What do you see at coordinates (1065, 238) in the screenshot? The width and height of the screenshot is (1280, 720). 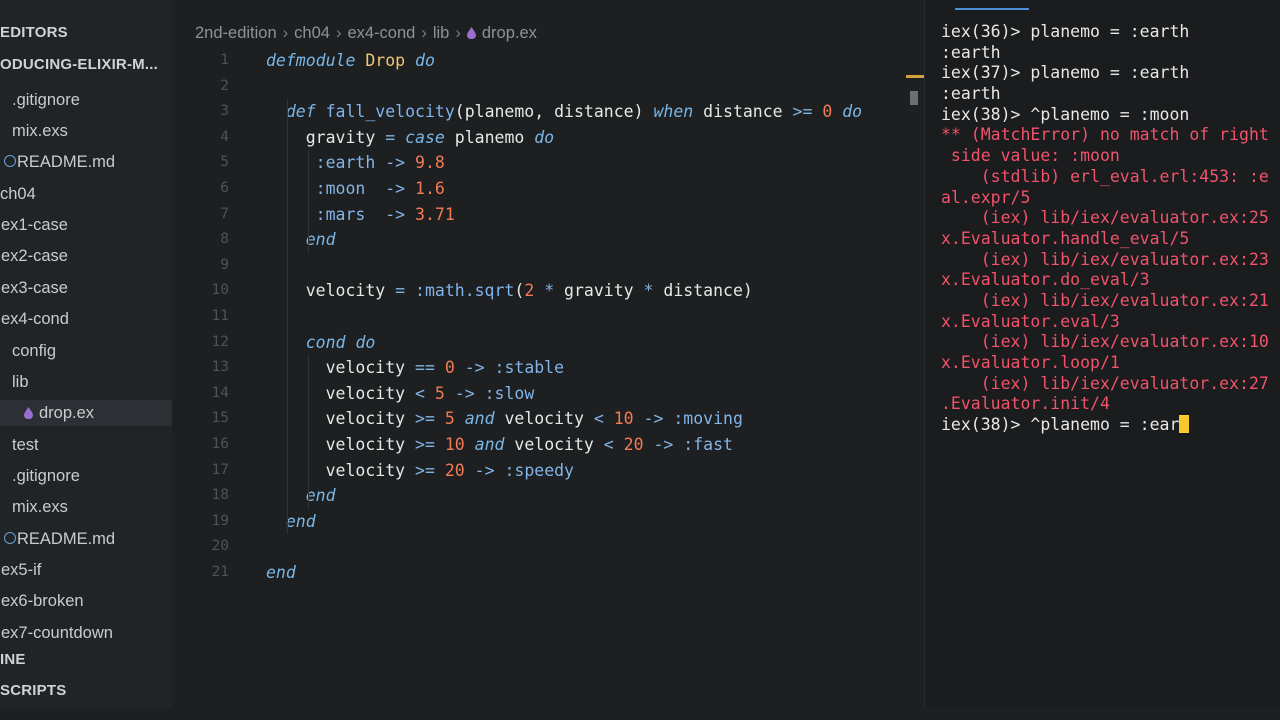 I see `terminal-error-line: x.Evaluator.handle_eval/5` at bounding box center [1065, 238].